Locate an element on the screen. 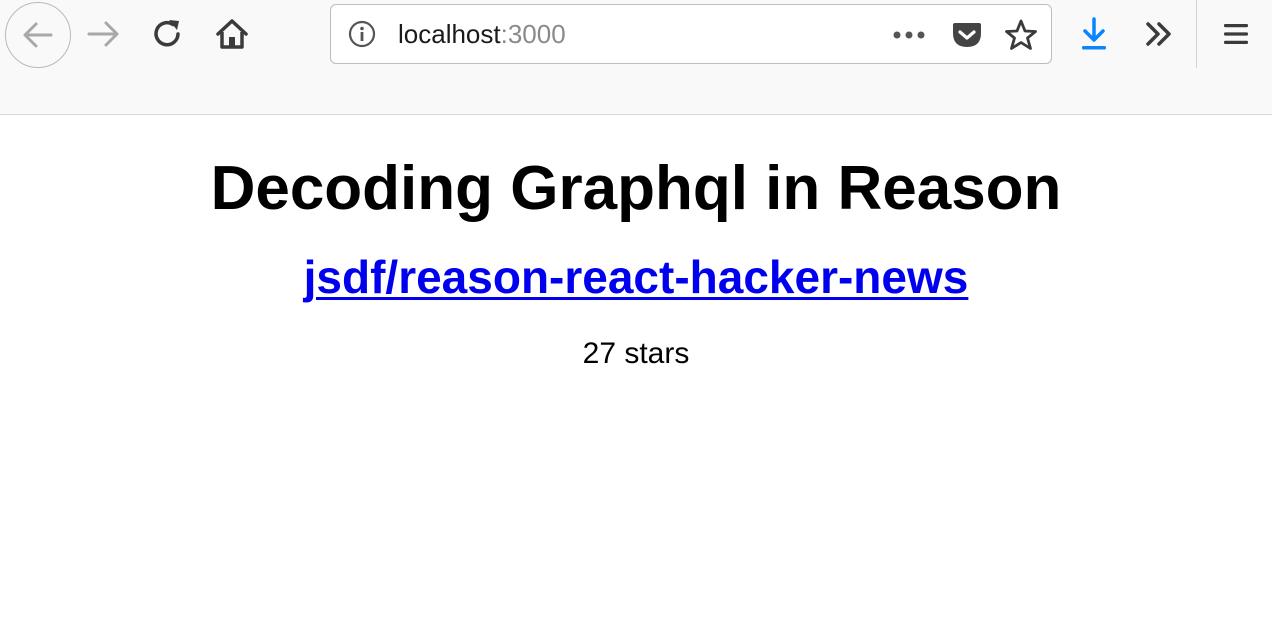 The width and height of the screenshot is (1272, 644). main-menu-button is located at coordinates (1236, 34).